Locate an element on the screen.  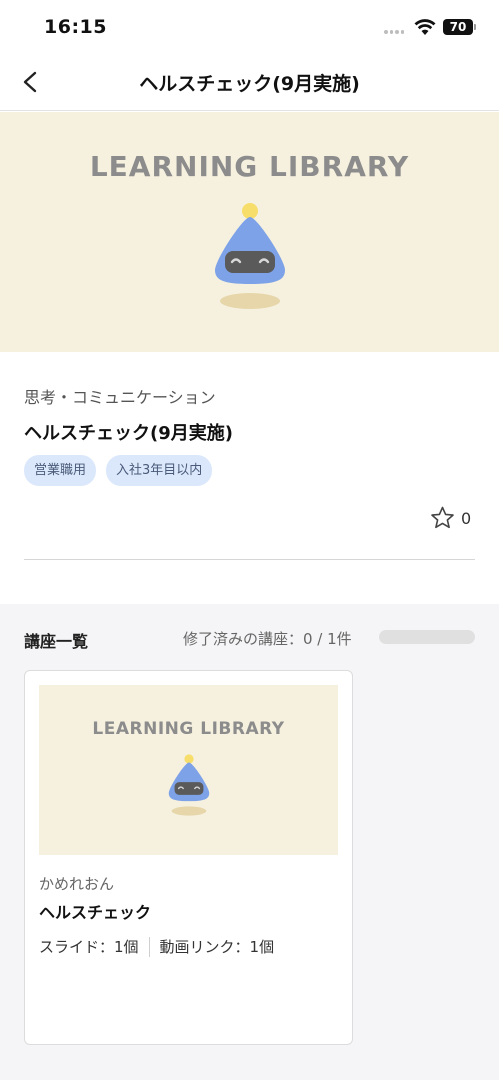
wifi-icon is located at coordinates (425, 27).